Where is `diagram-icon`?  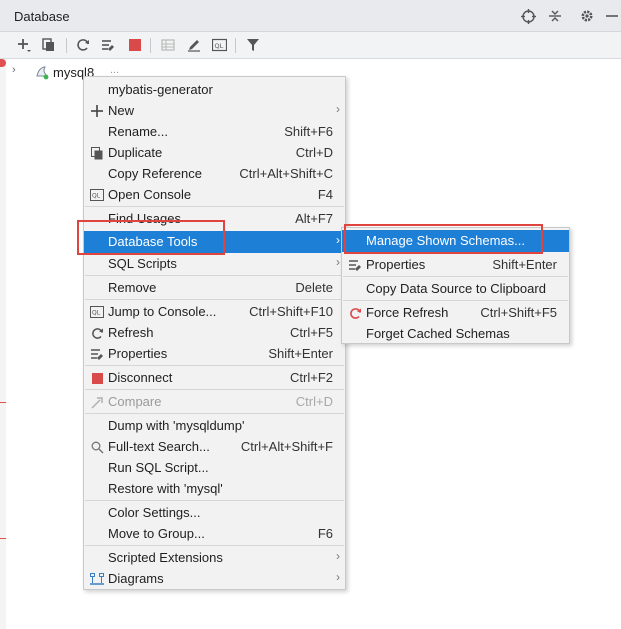 diagram-icon is located at coordinates (97, 579).